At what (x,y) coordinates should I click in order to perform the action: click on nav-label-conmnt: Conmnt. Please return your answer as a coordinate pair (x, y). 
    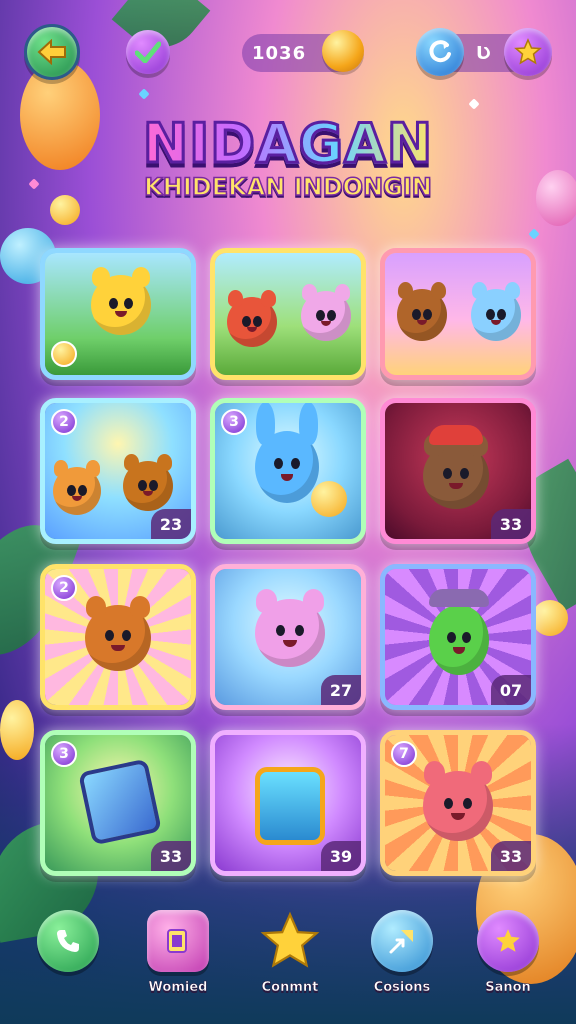
    Looking at the image, I should click on (290, 988).